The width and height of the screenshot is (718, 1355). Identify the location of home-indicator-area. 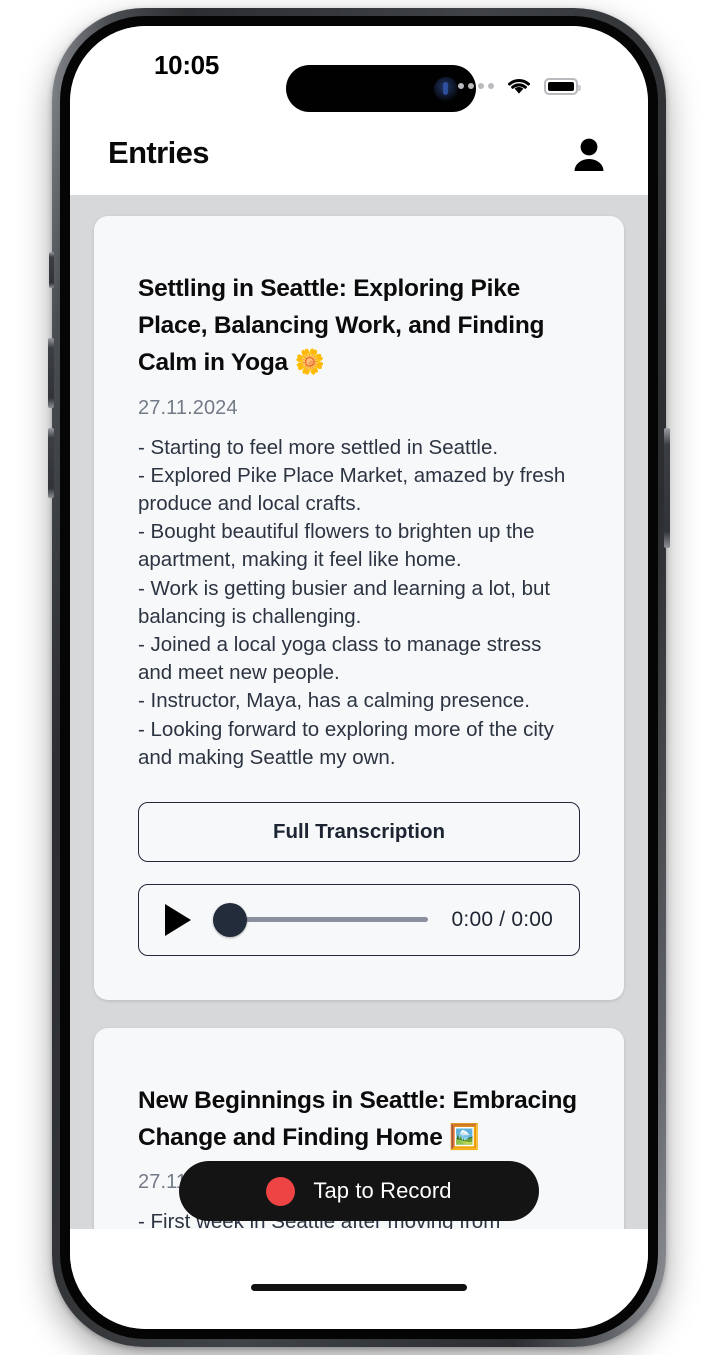
(359, 1279).